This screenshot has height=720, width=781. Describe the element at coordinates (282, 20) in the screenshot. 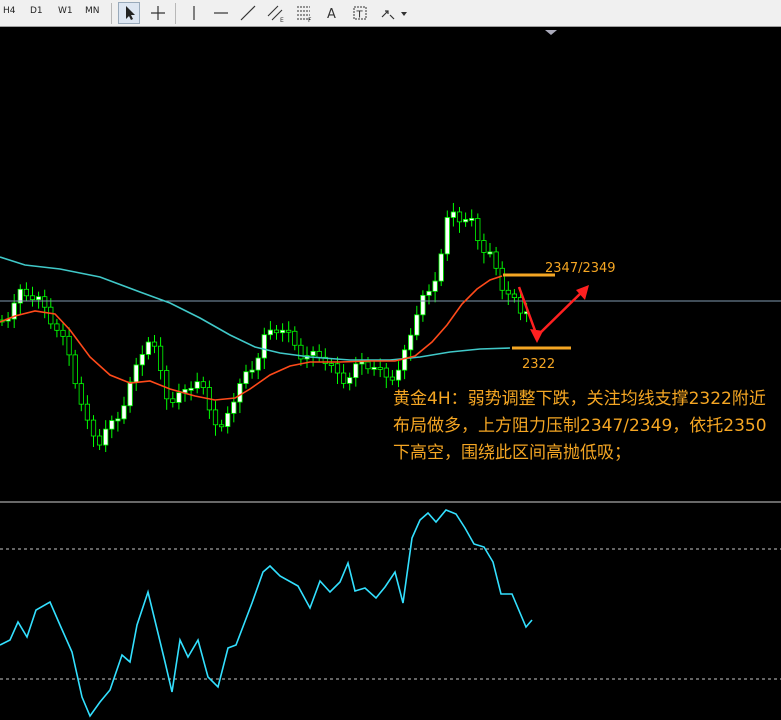

I see `svg-text: E` at that location.